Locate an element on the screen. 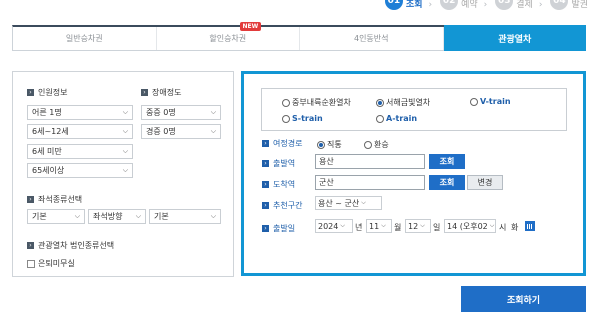 Image resolution: width=600 pixels, height=326 pixels. departure-date-label: › 출발일 is located at coordinates (278, 228).